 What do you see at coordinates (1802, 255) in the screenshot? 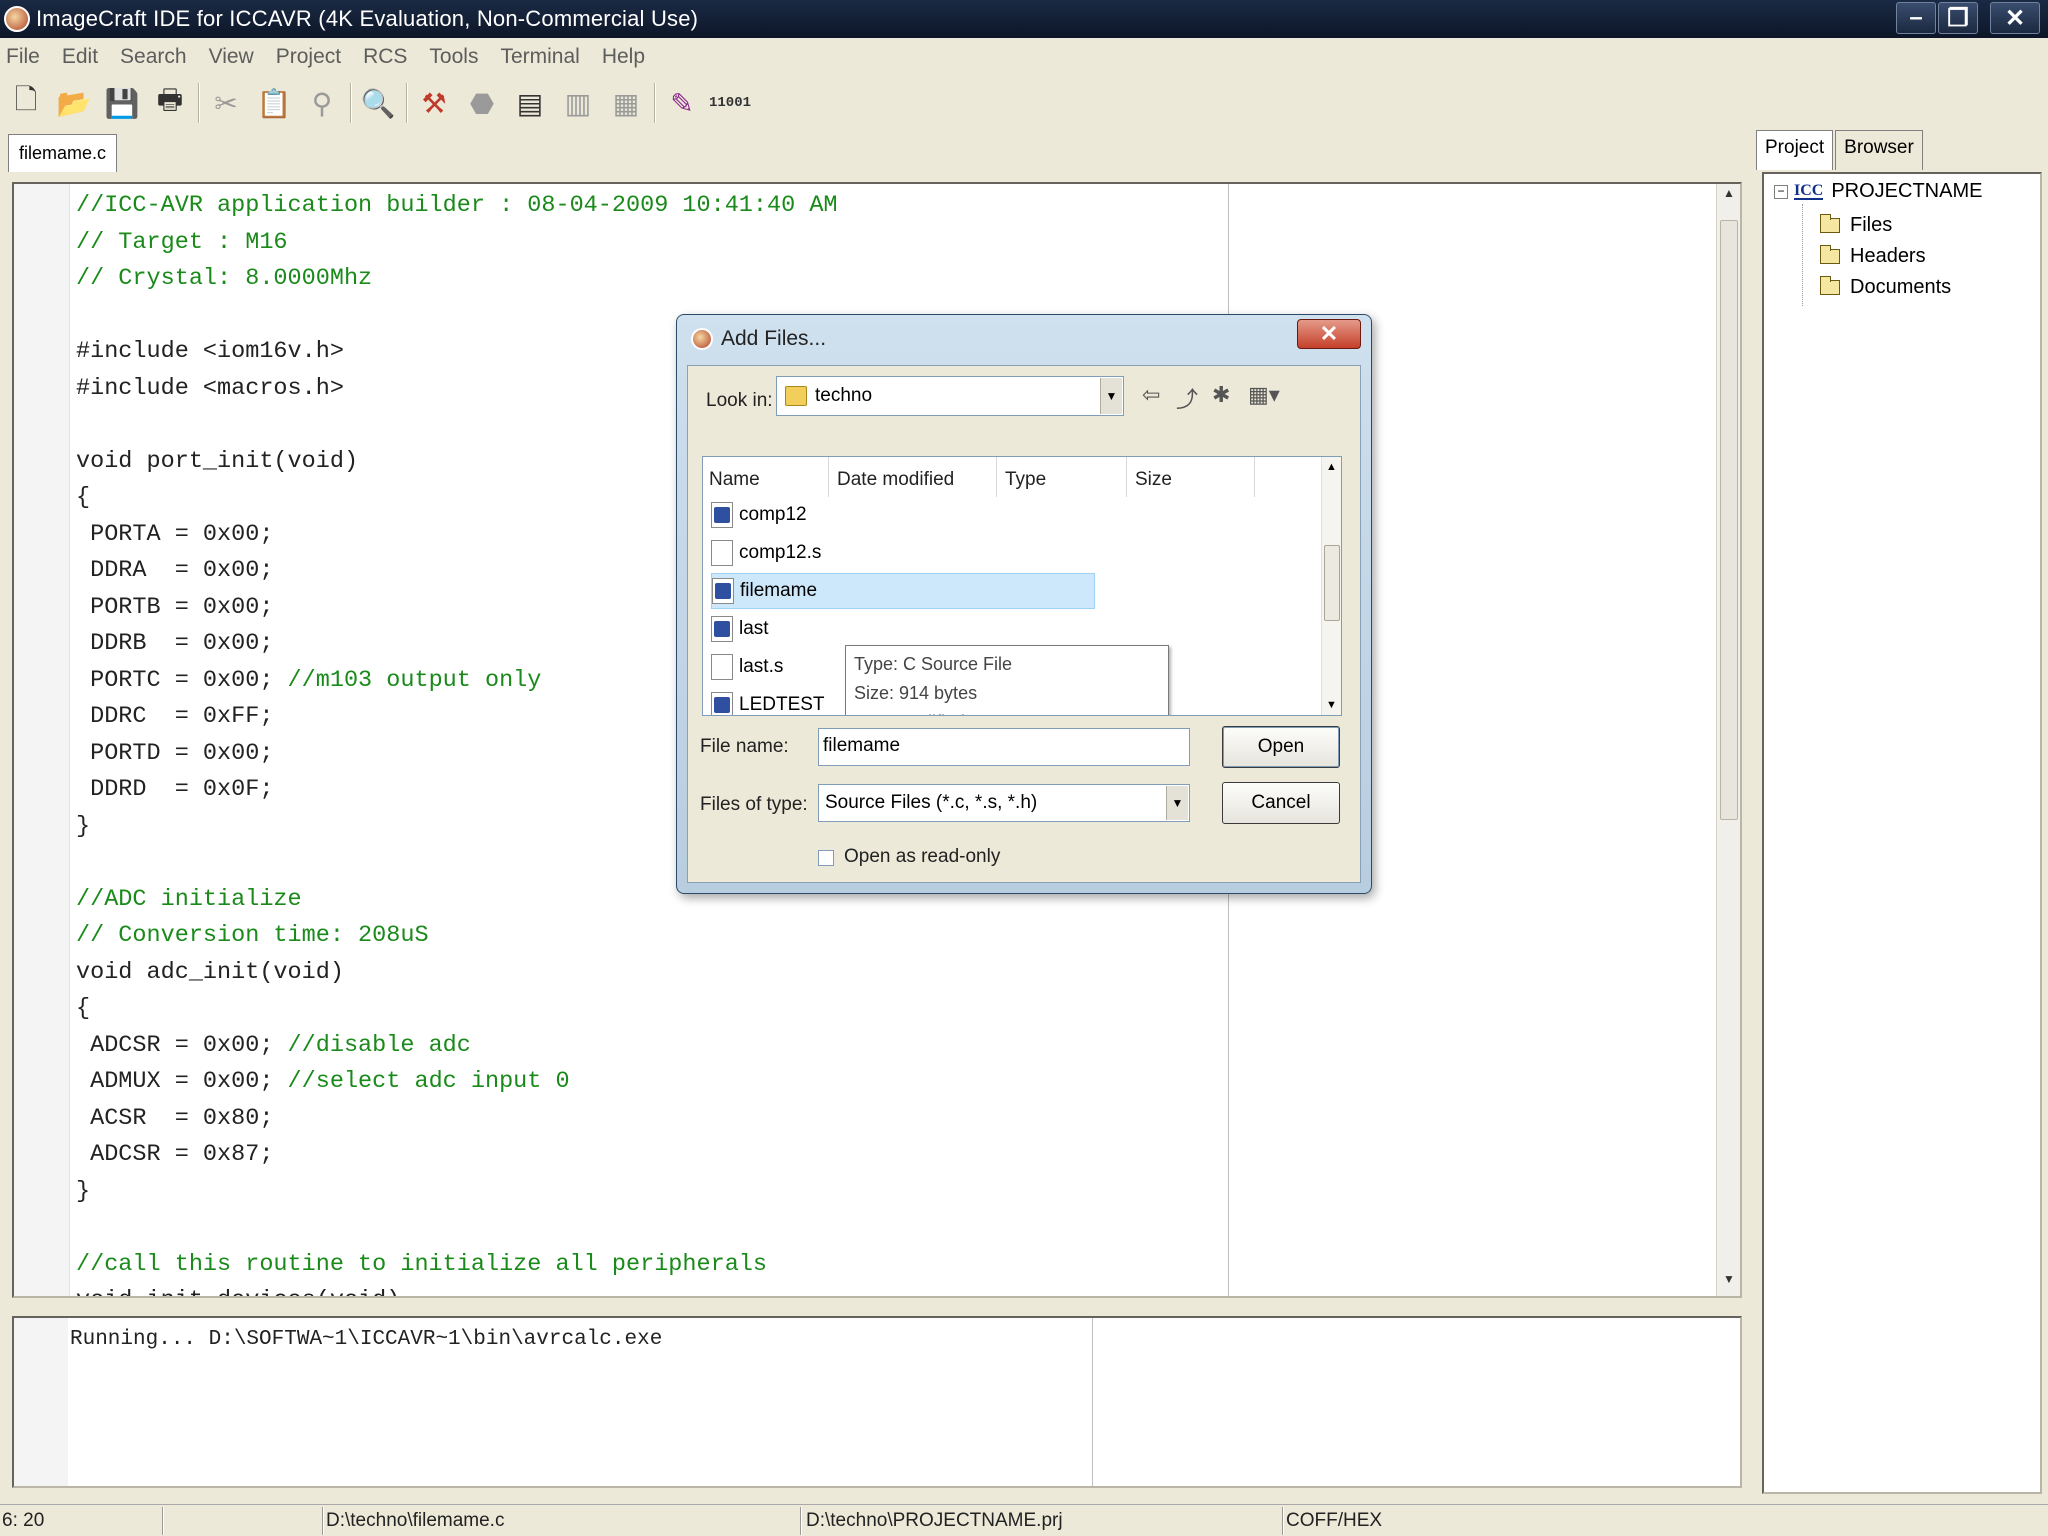
I see `tree-connector` at bounding box center [1802, 255].